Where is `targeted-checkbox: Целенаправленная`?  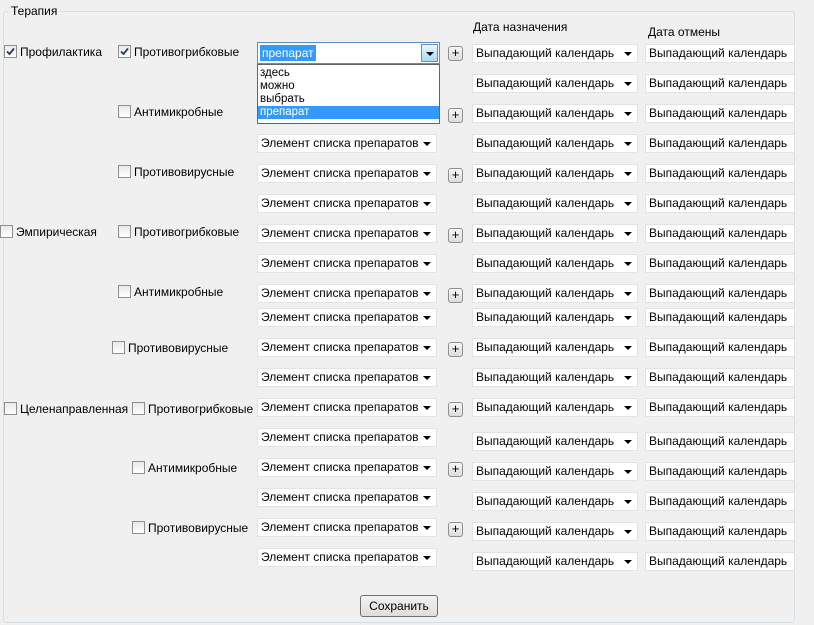 targeted-checkbox: Целенаправленная is located at coordinates (66, 409).